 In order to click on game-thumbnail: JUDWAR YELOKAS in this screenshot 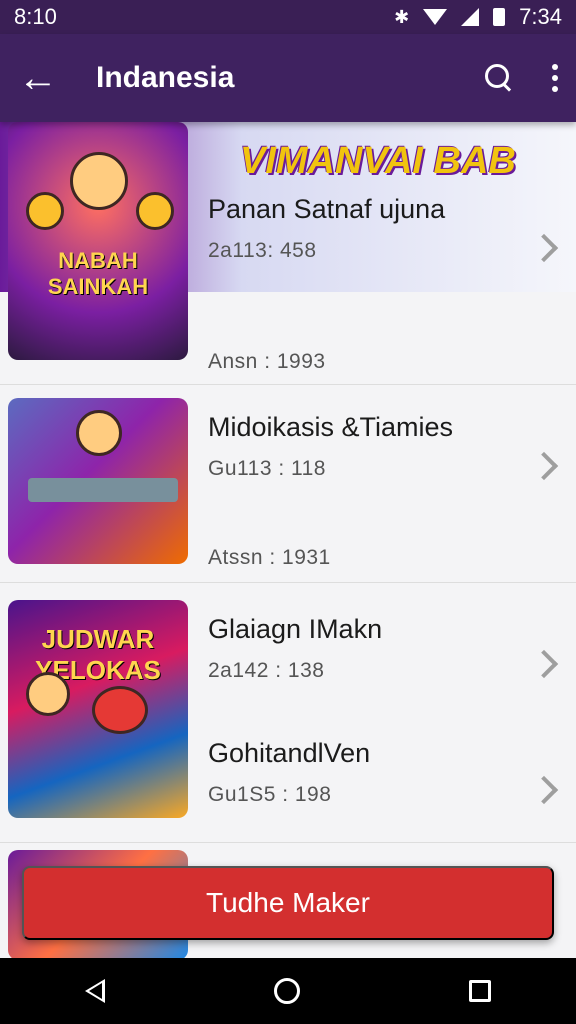, I will do `click(98, 709)`.